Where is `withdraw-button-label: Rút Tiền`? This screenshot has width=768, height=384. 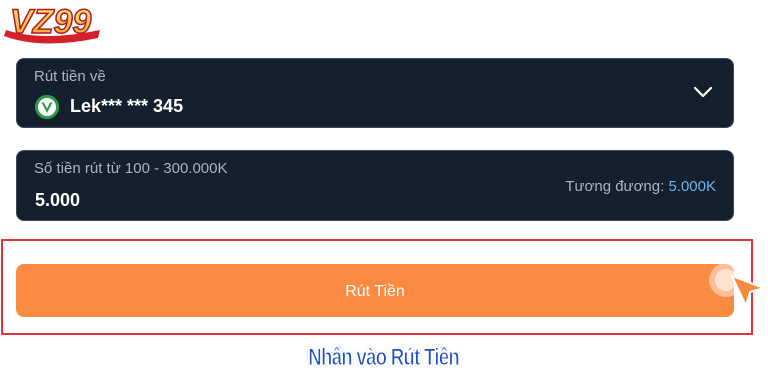
withdraw-button-label: Rút Tiền is located at coordinates (375, 291).